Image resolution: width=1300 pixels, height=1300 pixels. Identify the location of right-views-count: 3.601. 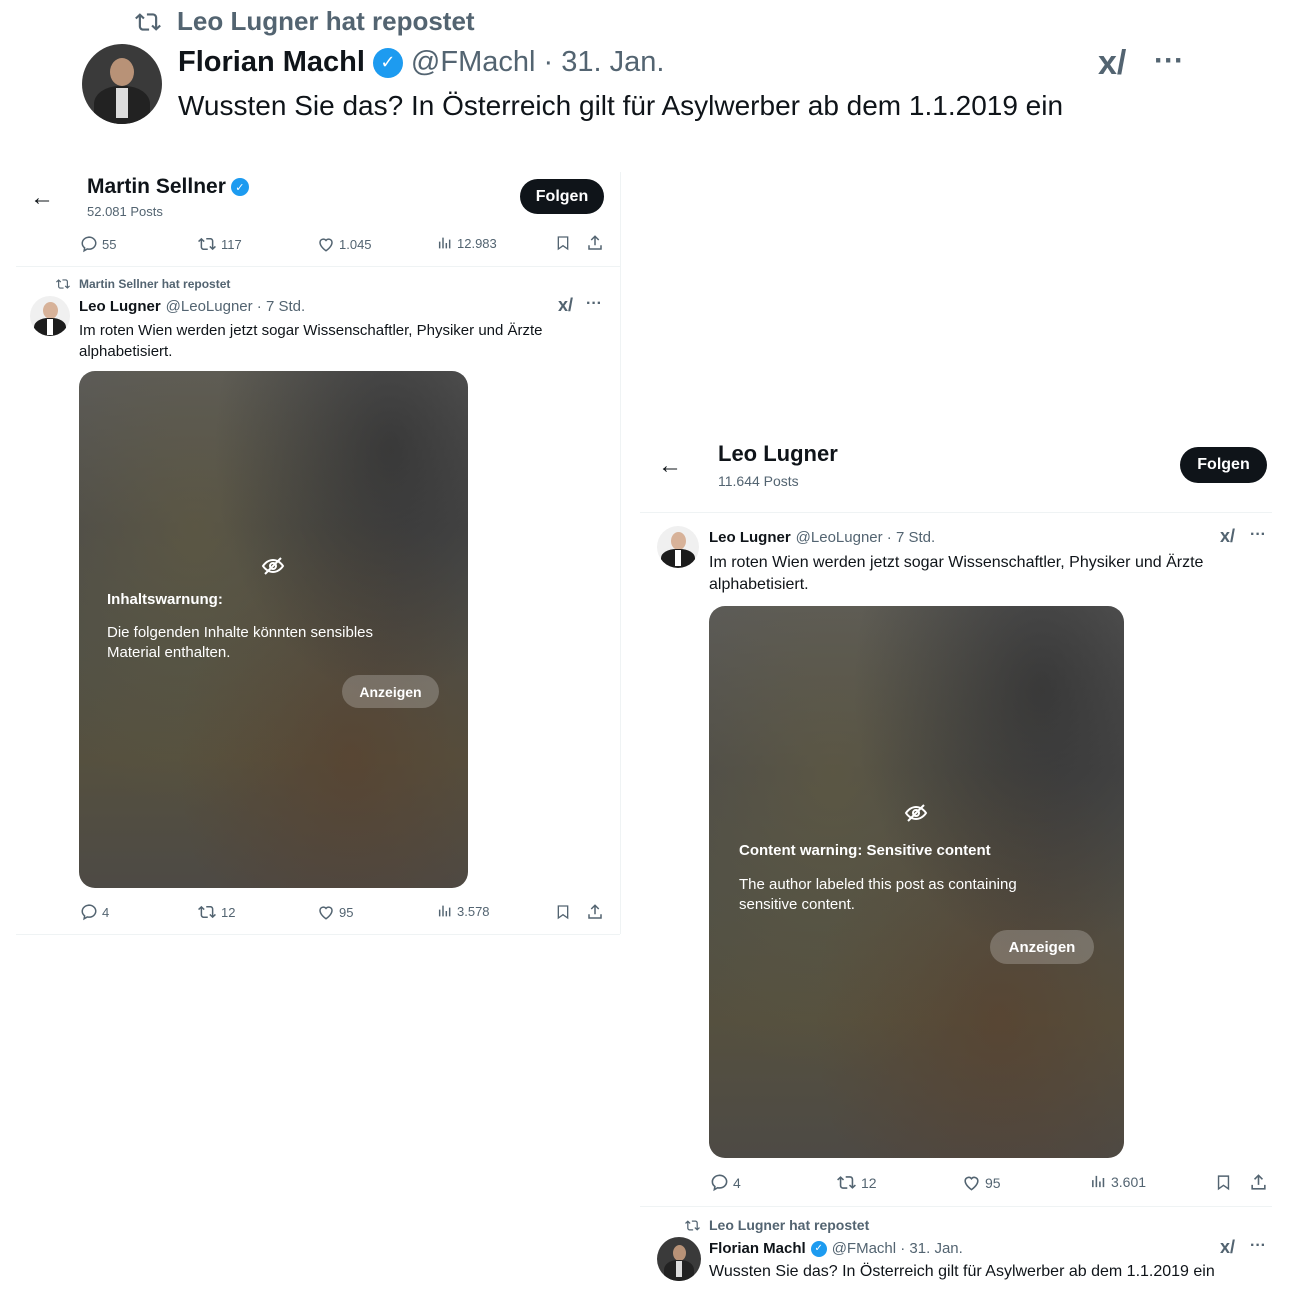
(1129, 1181).